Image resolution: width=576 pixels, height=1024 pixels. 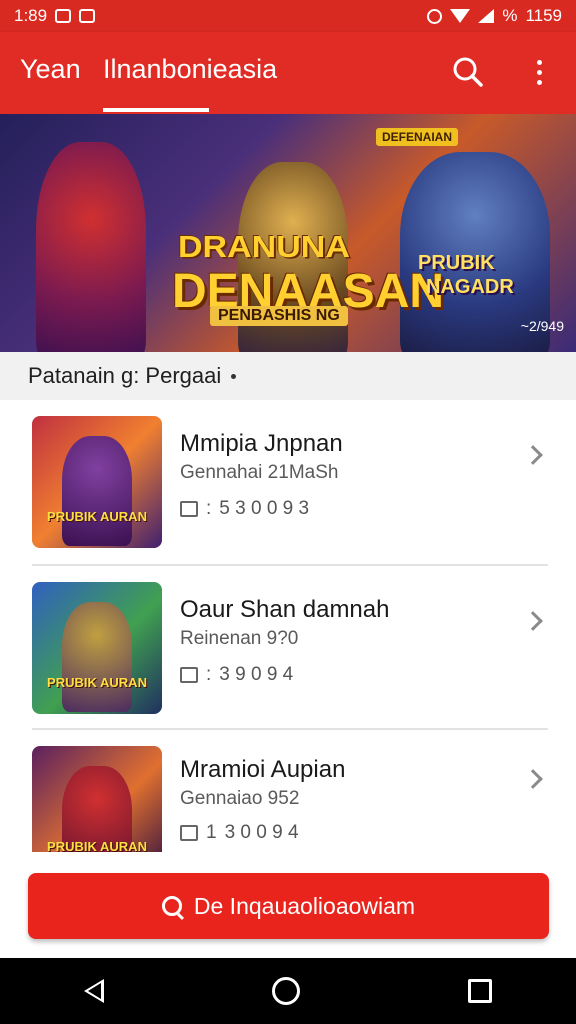 I want to click on section-dot, so click(x=234, y=376).